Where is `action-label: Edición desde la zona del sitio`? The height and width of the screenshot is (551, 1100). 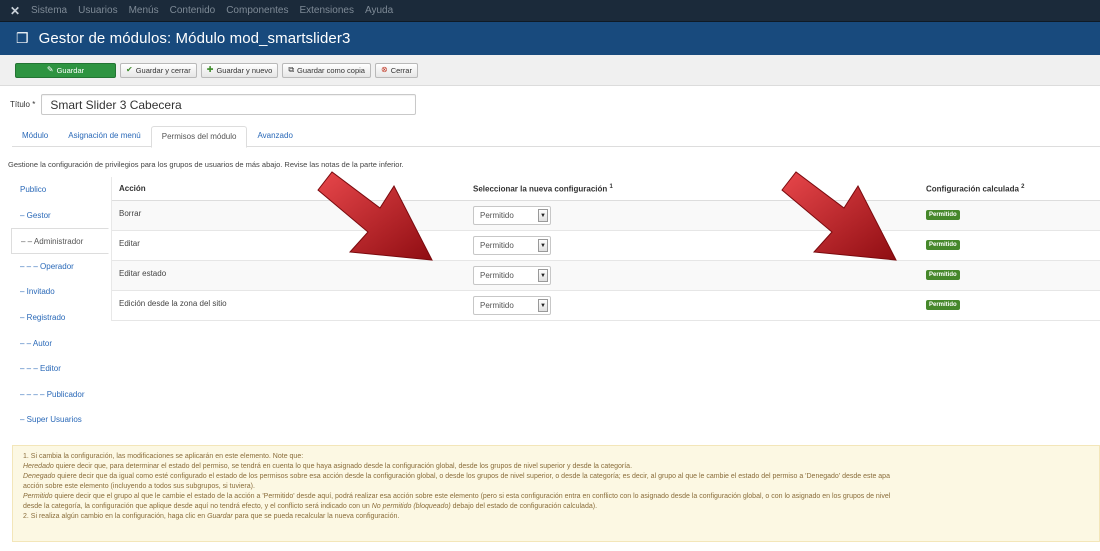
action-label: Edición desde la zona del sitio is located at coordinates (173, 303).